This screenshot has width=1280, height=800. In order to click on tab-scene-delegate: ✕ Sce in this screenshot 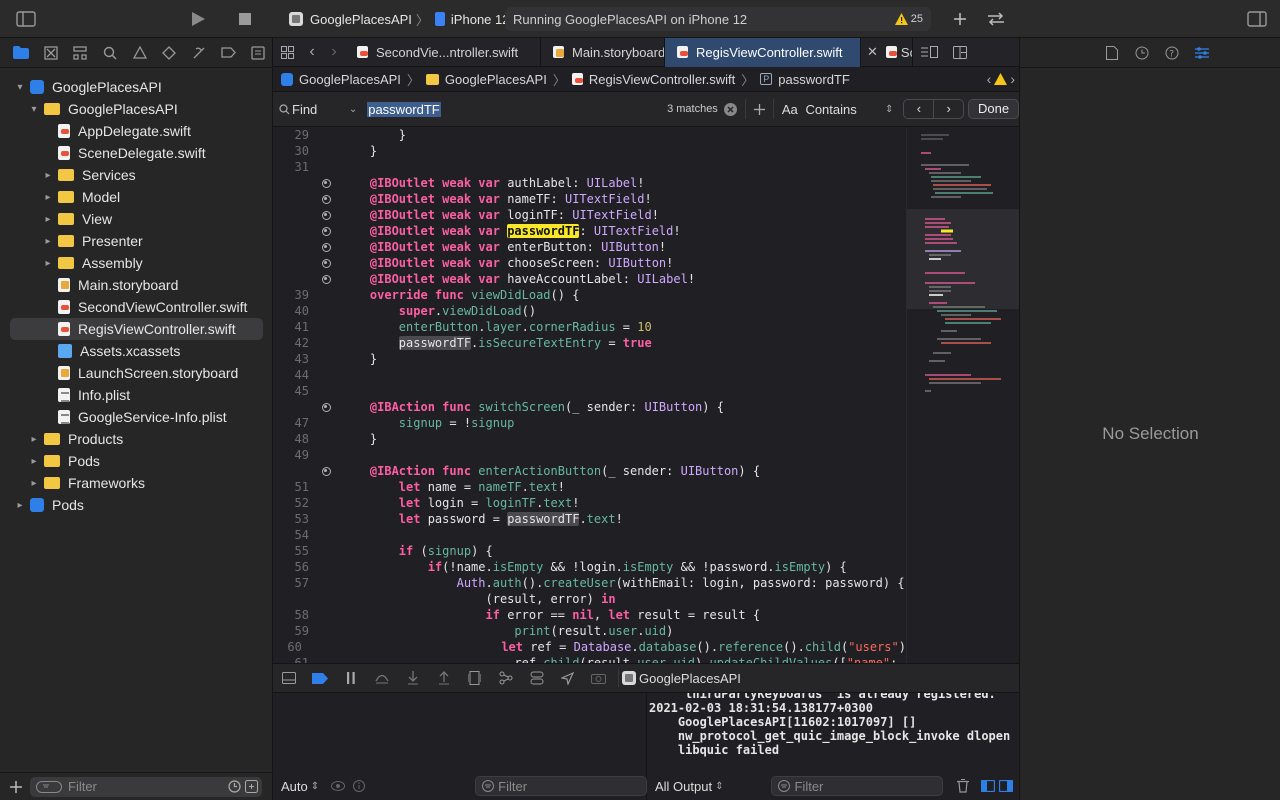, I will do `click(887, 52)`.